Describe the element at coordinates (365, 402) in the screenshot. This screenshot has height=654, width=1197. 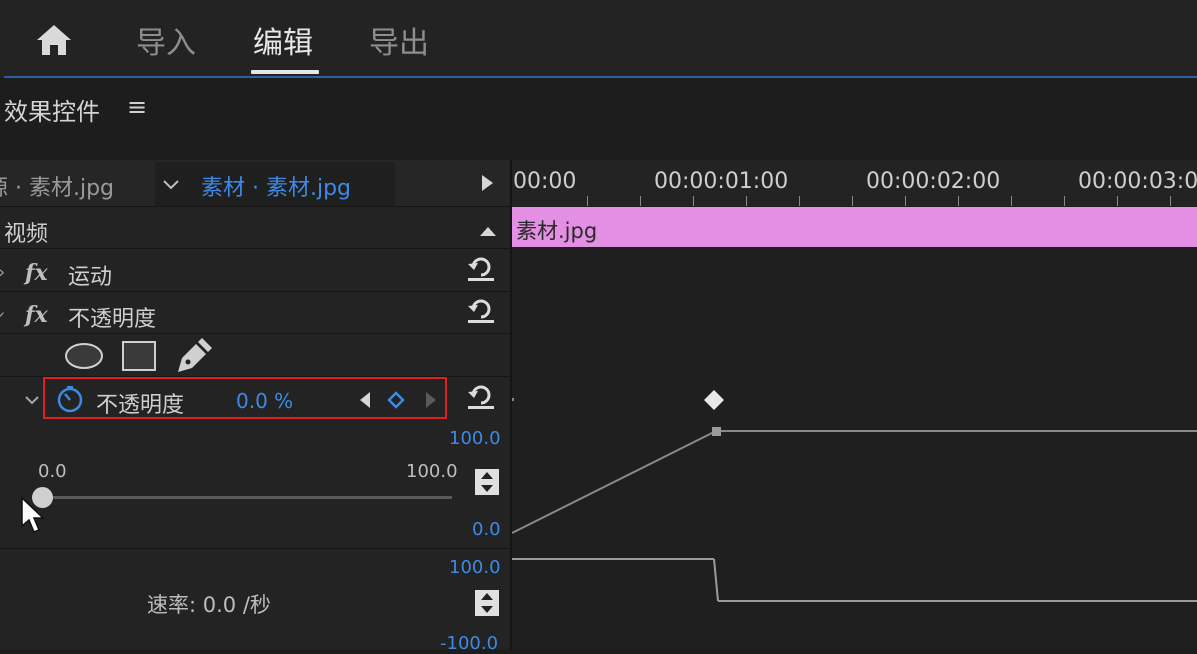
I see `previous-keyframe-icon` at that location.